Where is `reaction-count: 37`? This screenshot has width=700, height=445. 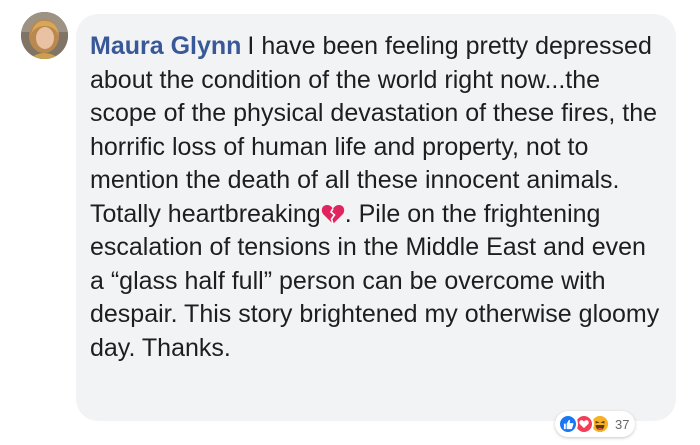 reaction-count: 37 is located at coordinates (622, 424).